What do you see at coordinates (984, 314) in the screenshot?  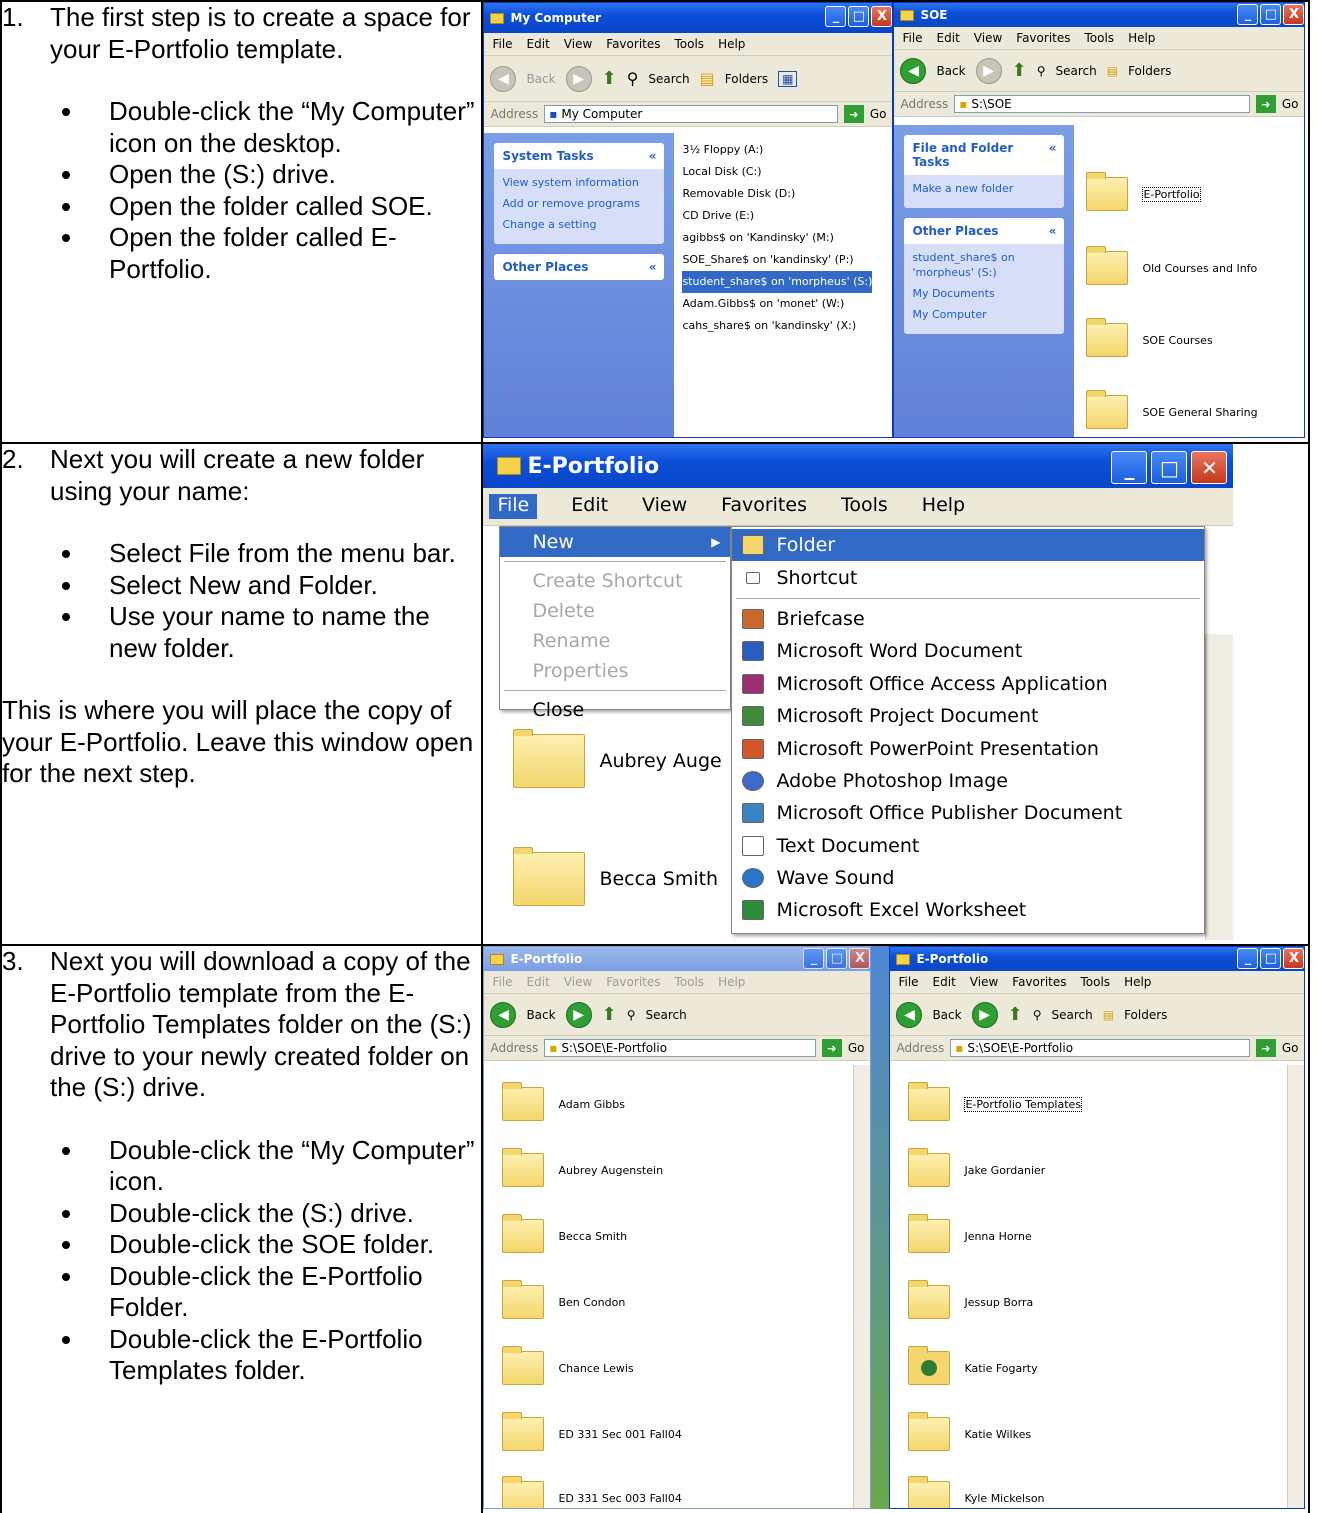 I see `place-link: My Computer` at bounding box center [984, 314].